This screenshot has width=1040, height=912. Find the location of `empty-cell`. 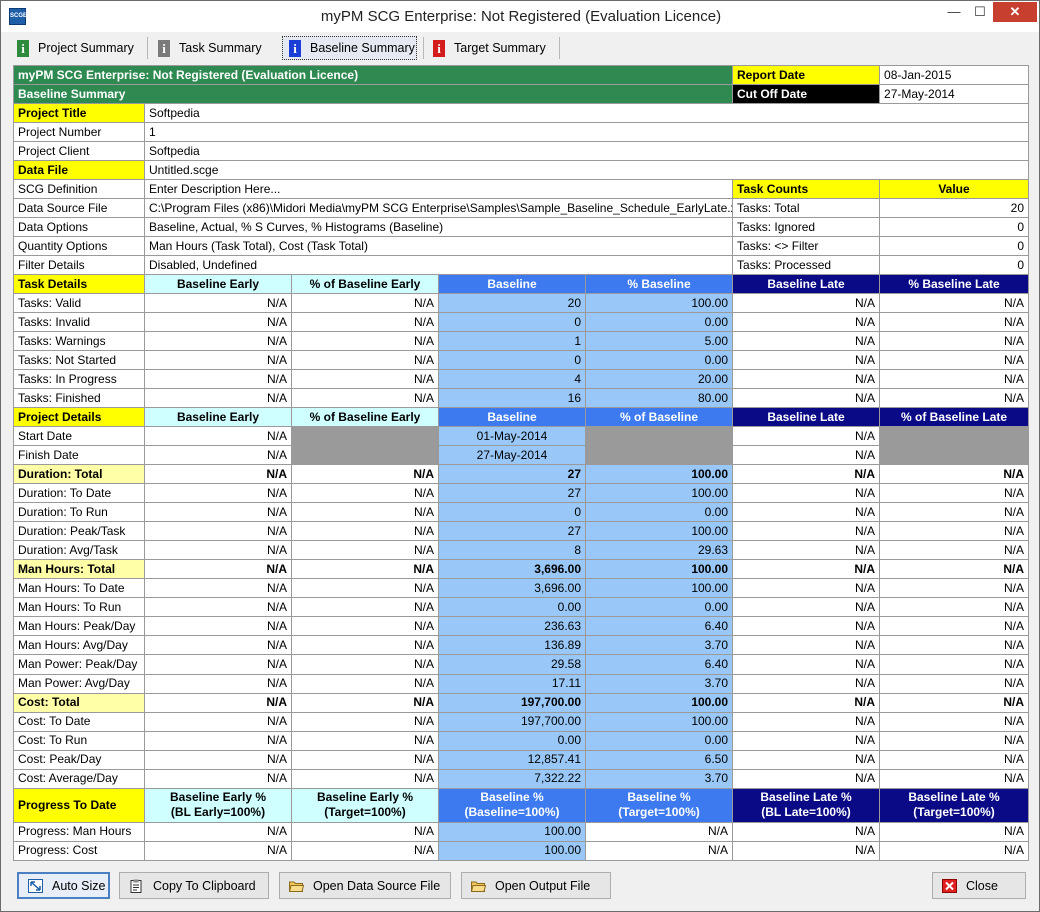

empty-cell is located at coordinates (365, 455).